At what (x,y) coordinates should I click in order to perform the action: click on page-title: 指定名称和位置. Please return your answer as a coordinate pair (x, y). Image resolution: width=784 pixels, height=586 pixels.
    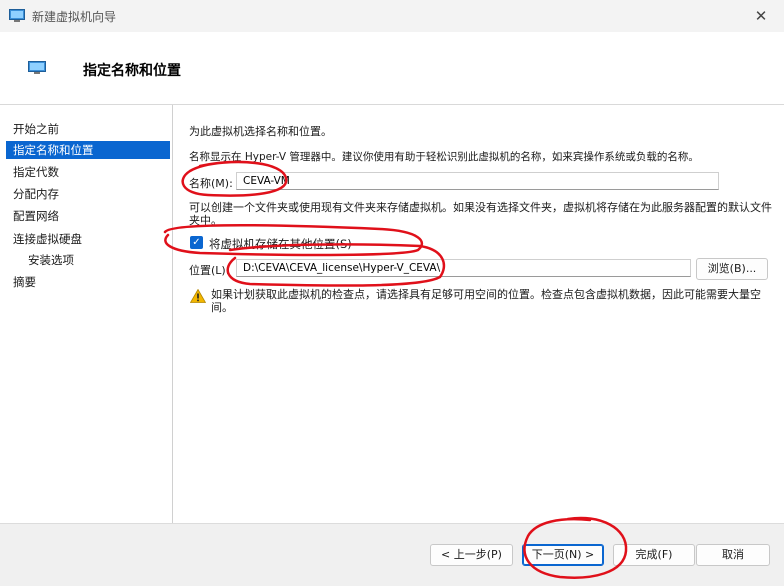
    Looking at the image, I should click on (132, 71).